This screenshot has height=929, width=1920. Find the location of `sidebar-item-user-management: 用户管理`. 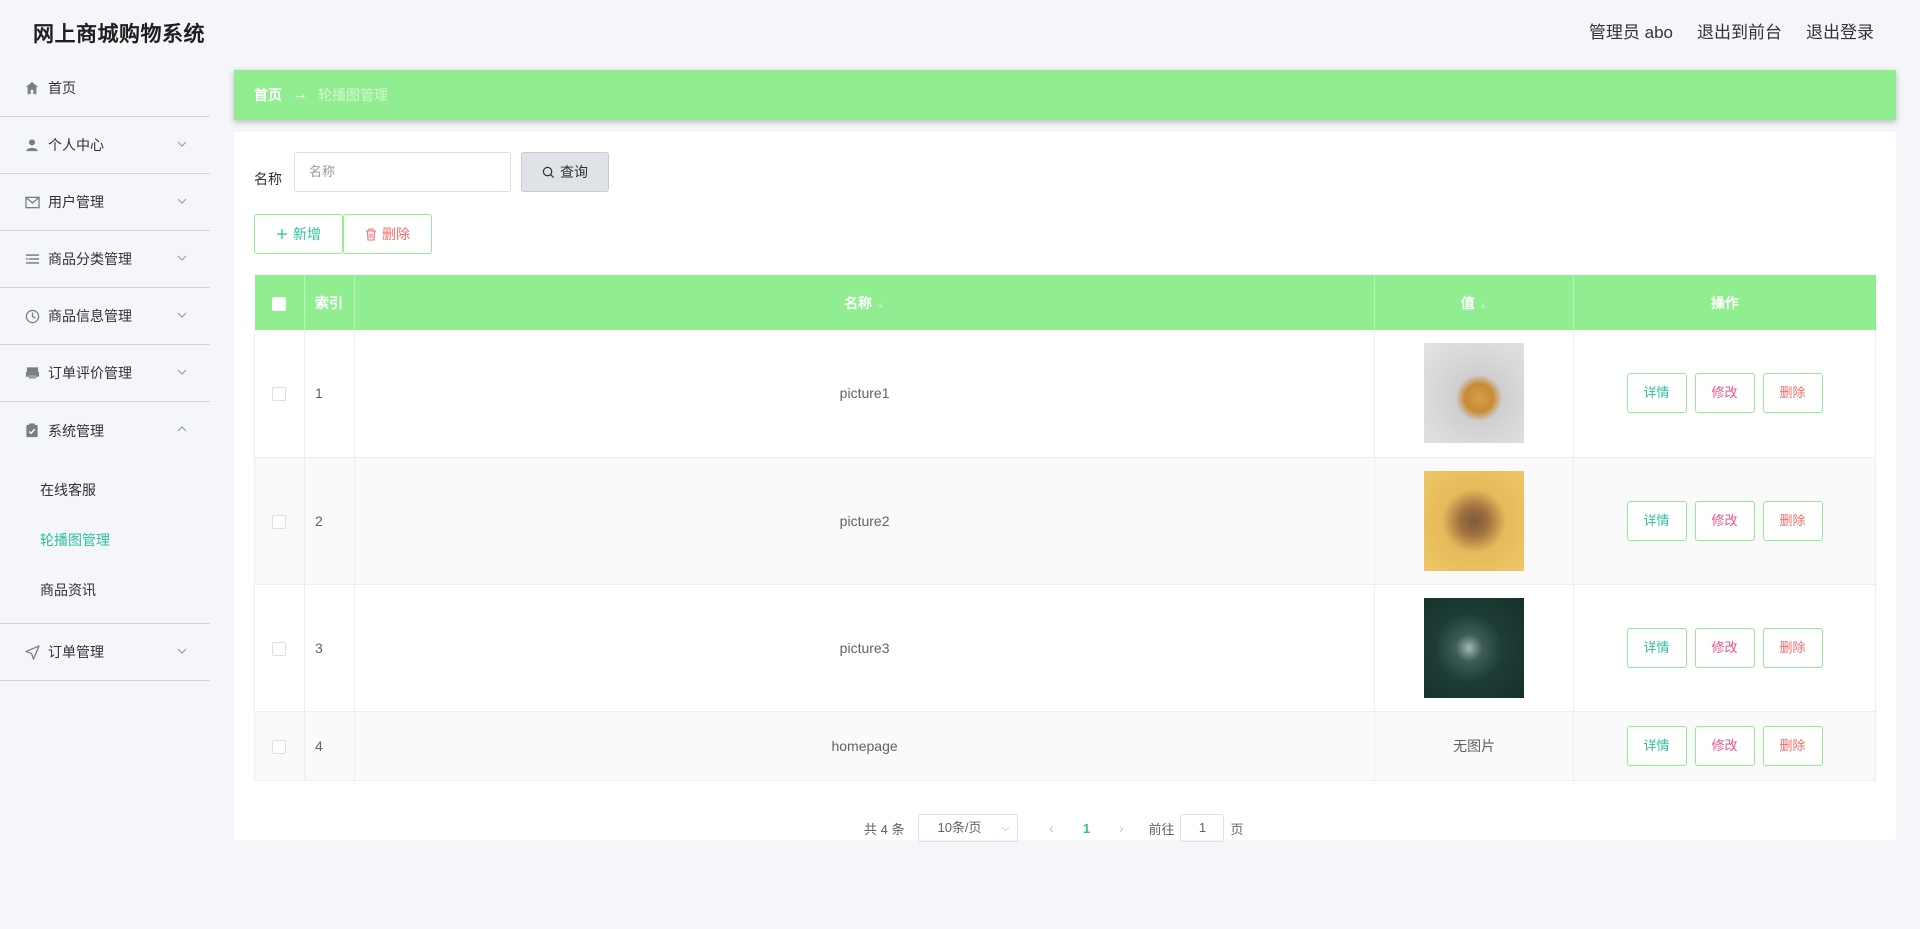

sidebar-item-user-management: 用户管理 is located at coordinates (105, 202).